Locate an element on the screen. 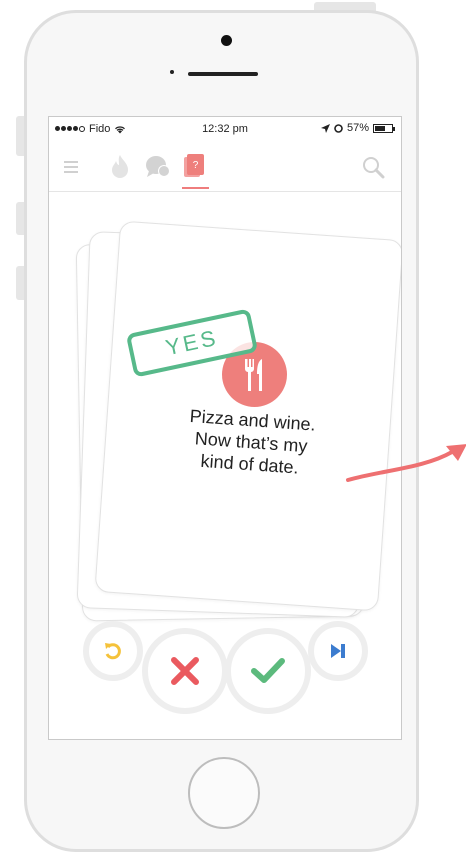  undo-button is located at coordinates (113, 651).